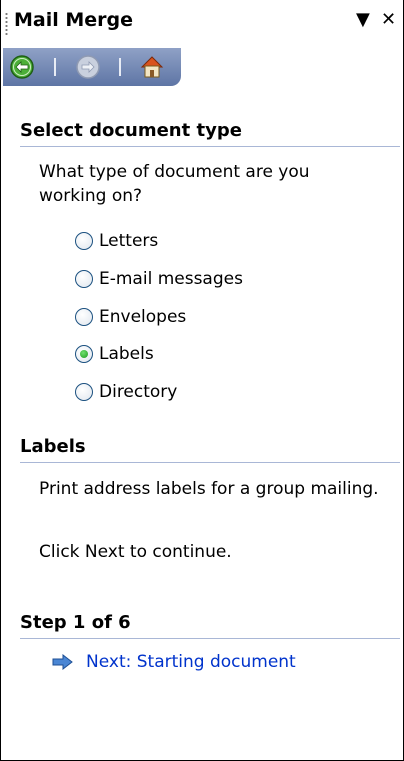 The image size is (404, 761). I want to click on radio-label: Directory, so click(138, 392).